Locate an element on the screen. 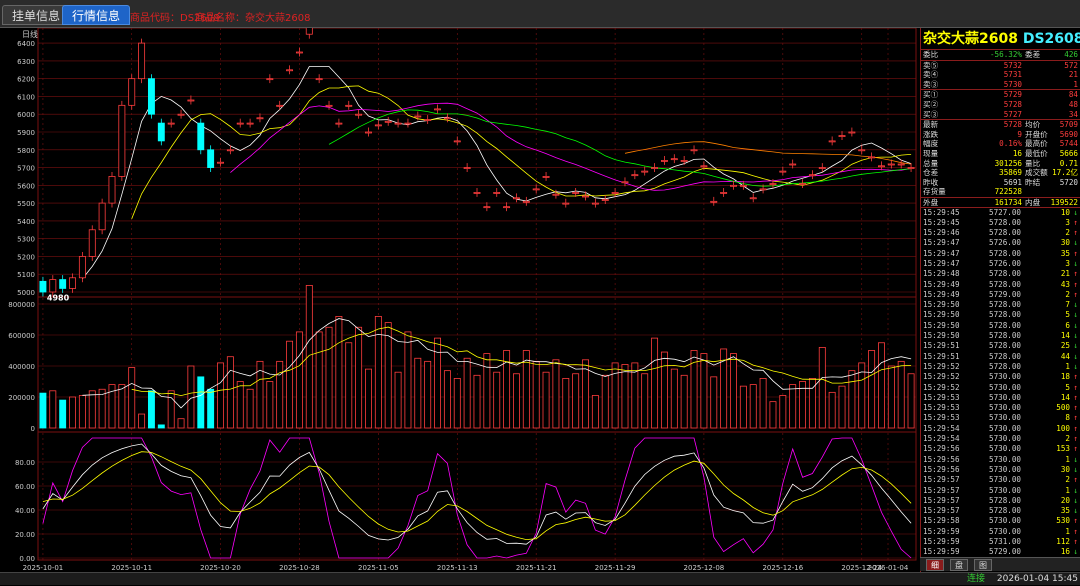 The width and height of the screenshot is (1080, 586). row-label-2: 昨结 is located at coordinates (1033, 182).